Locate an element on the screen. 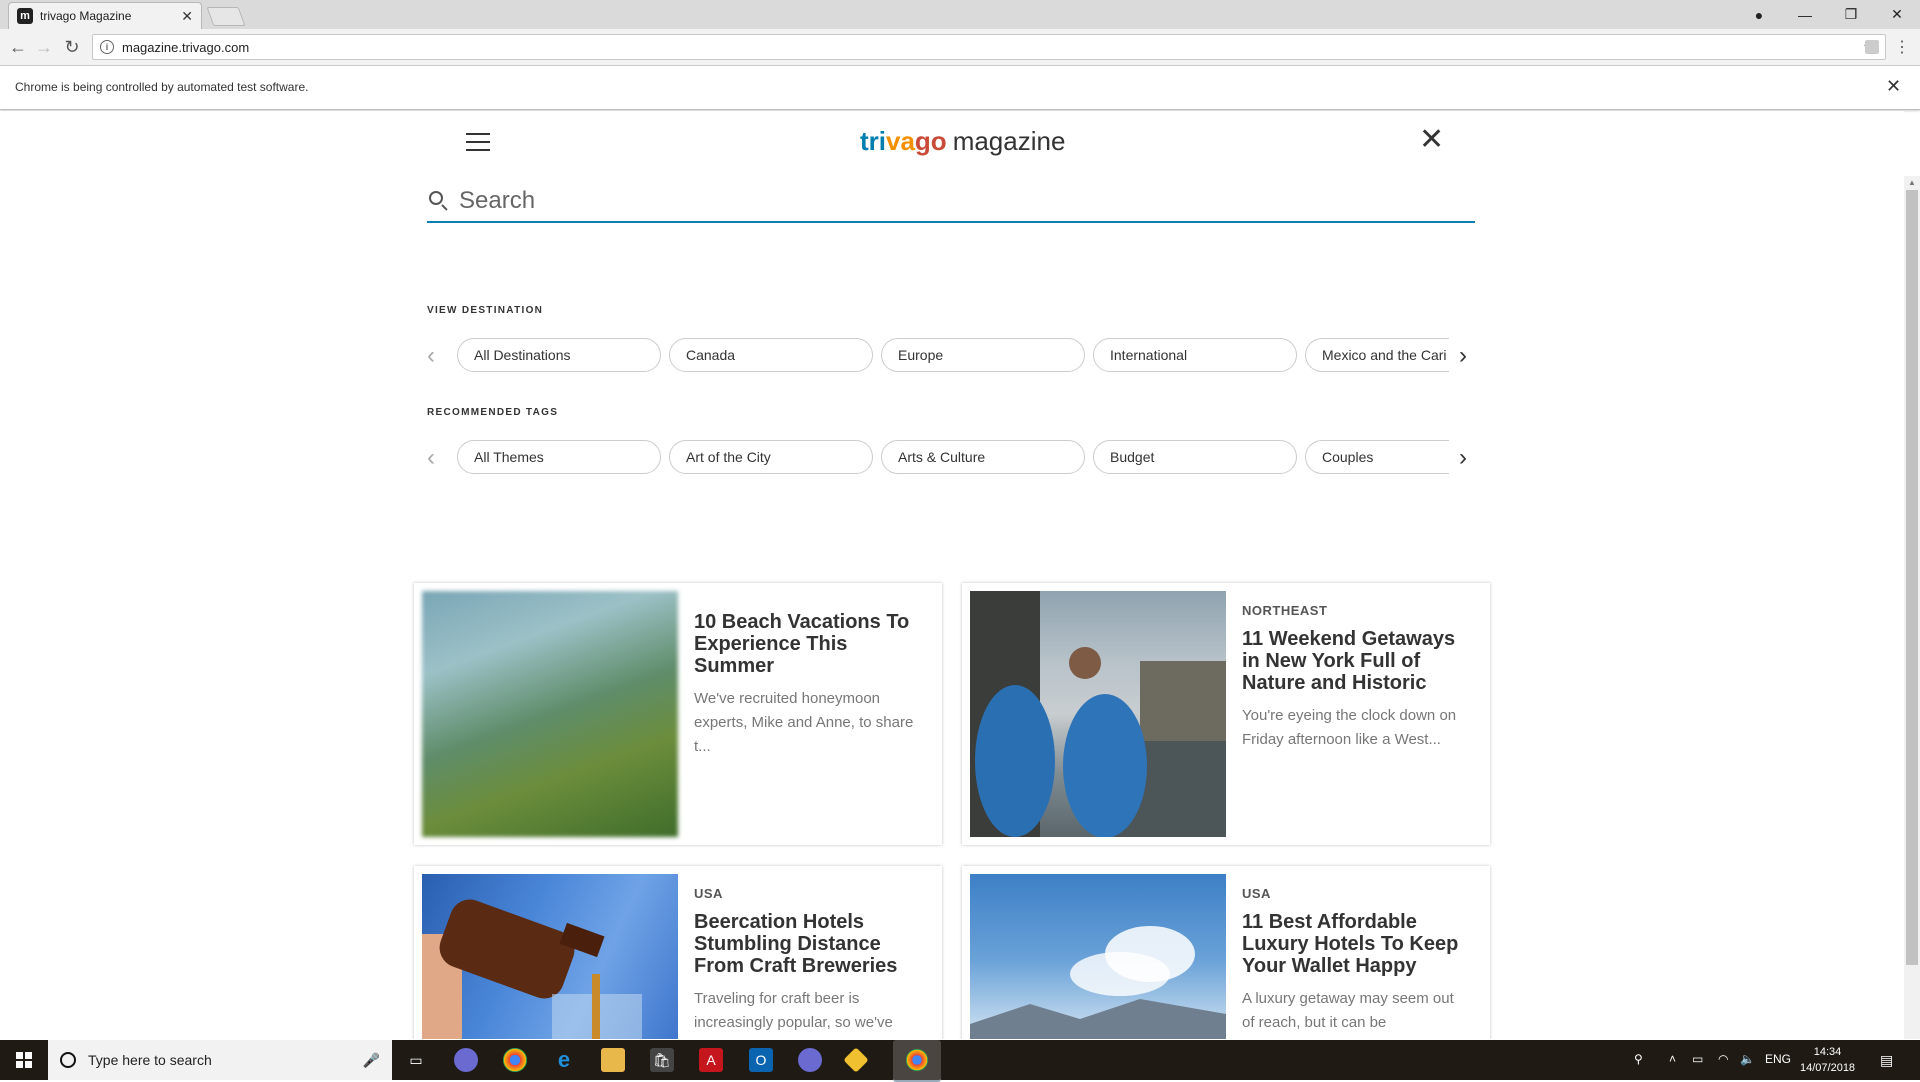 Image resolution: width=1920 pixels, height=1082 pixels. chip-tag: Budget is located at coordinates (1195, 457).